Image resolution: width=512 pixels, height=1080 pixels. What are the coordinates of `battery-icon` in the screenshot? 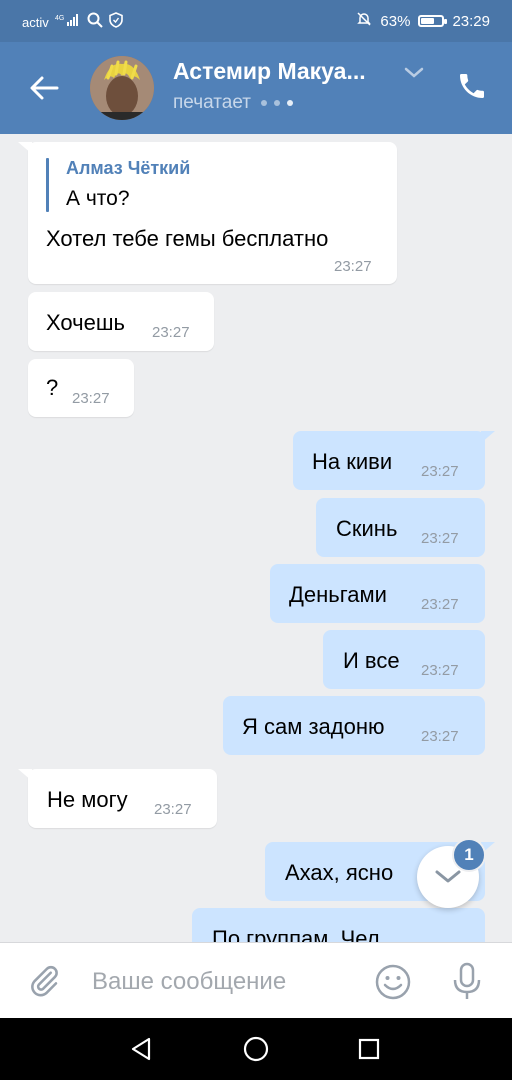 It's located at (433, 21).